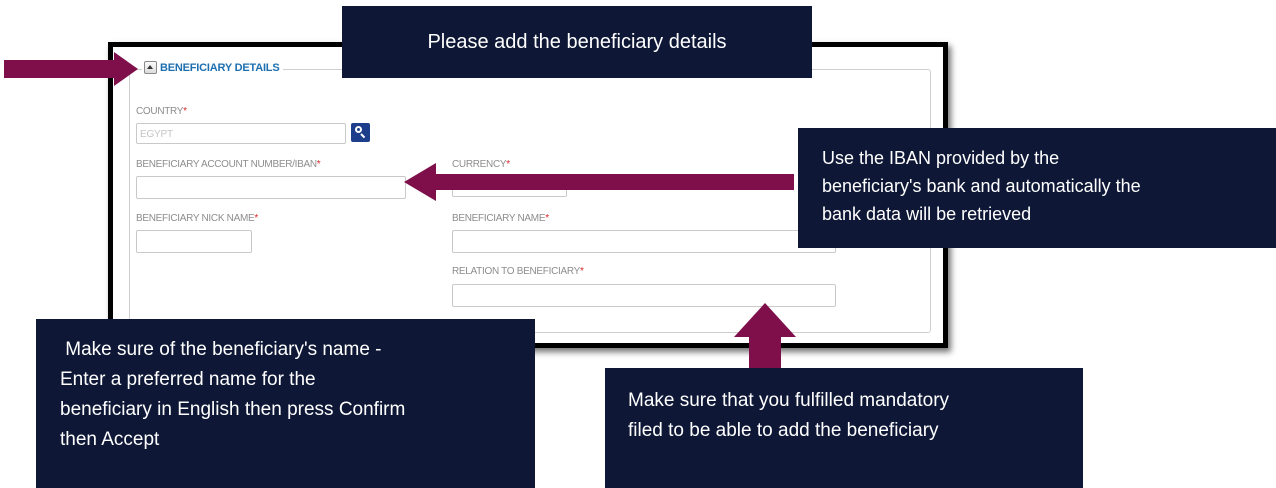 This screenshot has height=488, width=1276. I want to click on relation-label: RELATION TO BENEFICIARY*, so click(518, 271).